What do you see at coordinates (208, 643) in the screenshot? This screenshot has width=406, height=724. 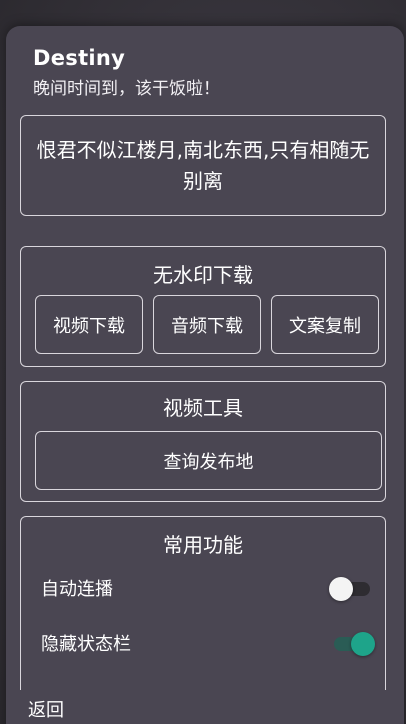 I see `hide-status-bar-setting-row: 隐藏状态栏` at bounding box center [208, 643].